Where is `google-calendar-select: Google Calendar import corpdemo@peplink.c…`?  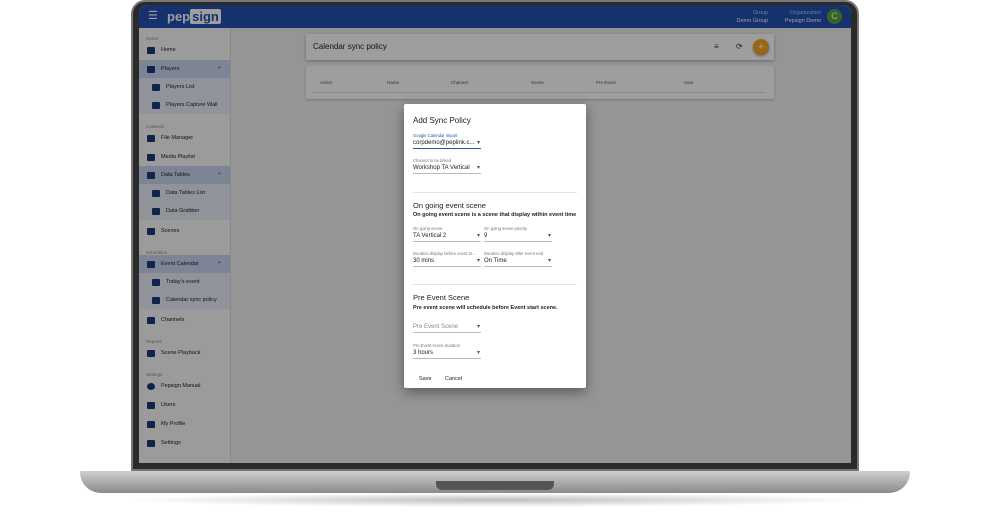
google-calendar-select: Google Calendar import corpdemo@peplink.c… is located at coordinates (447, 141).